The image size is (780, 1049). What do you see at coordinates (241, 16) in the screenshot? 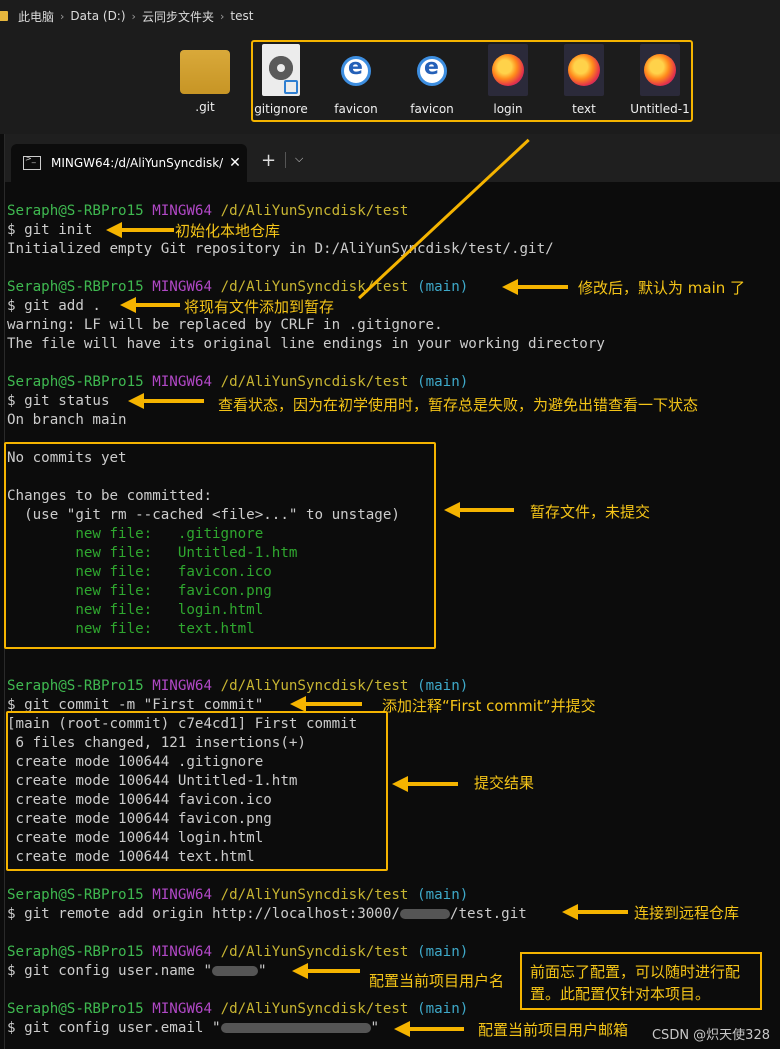
I see `breadcrumb-item: test` at bounding box center [241, 16].